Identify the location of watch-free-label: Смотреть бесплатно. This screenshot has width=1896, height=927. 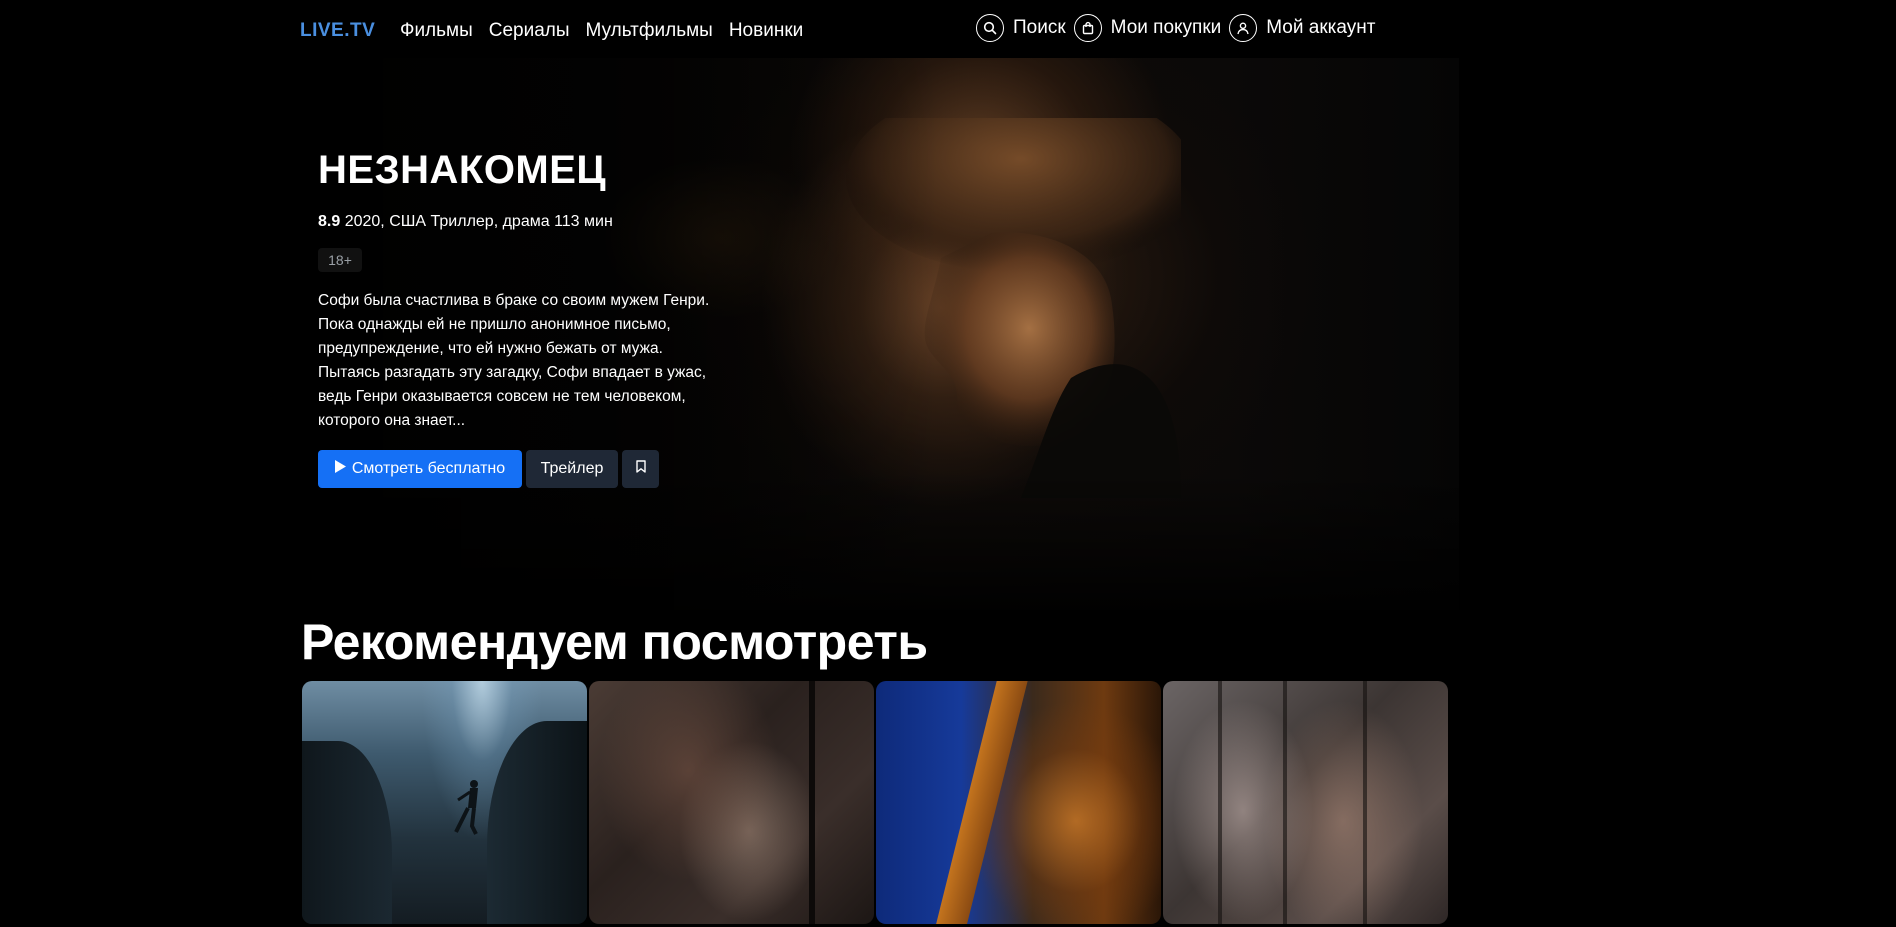
(428, 468).